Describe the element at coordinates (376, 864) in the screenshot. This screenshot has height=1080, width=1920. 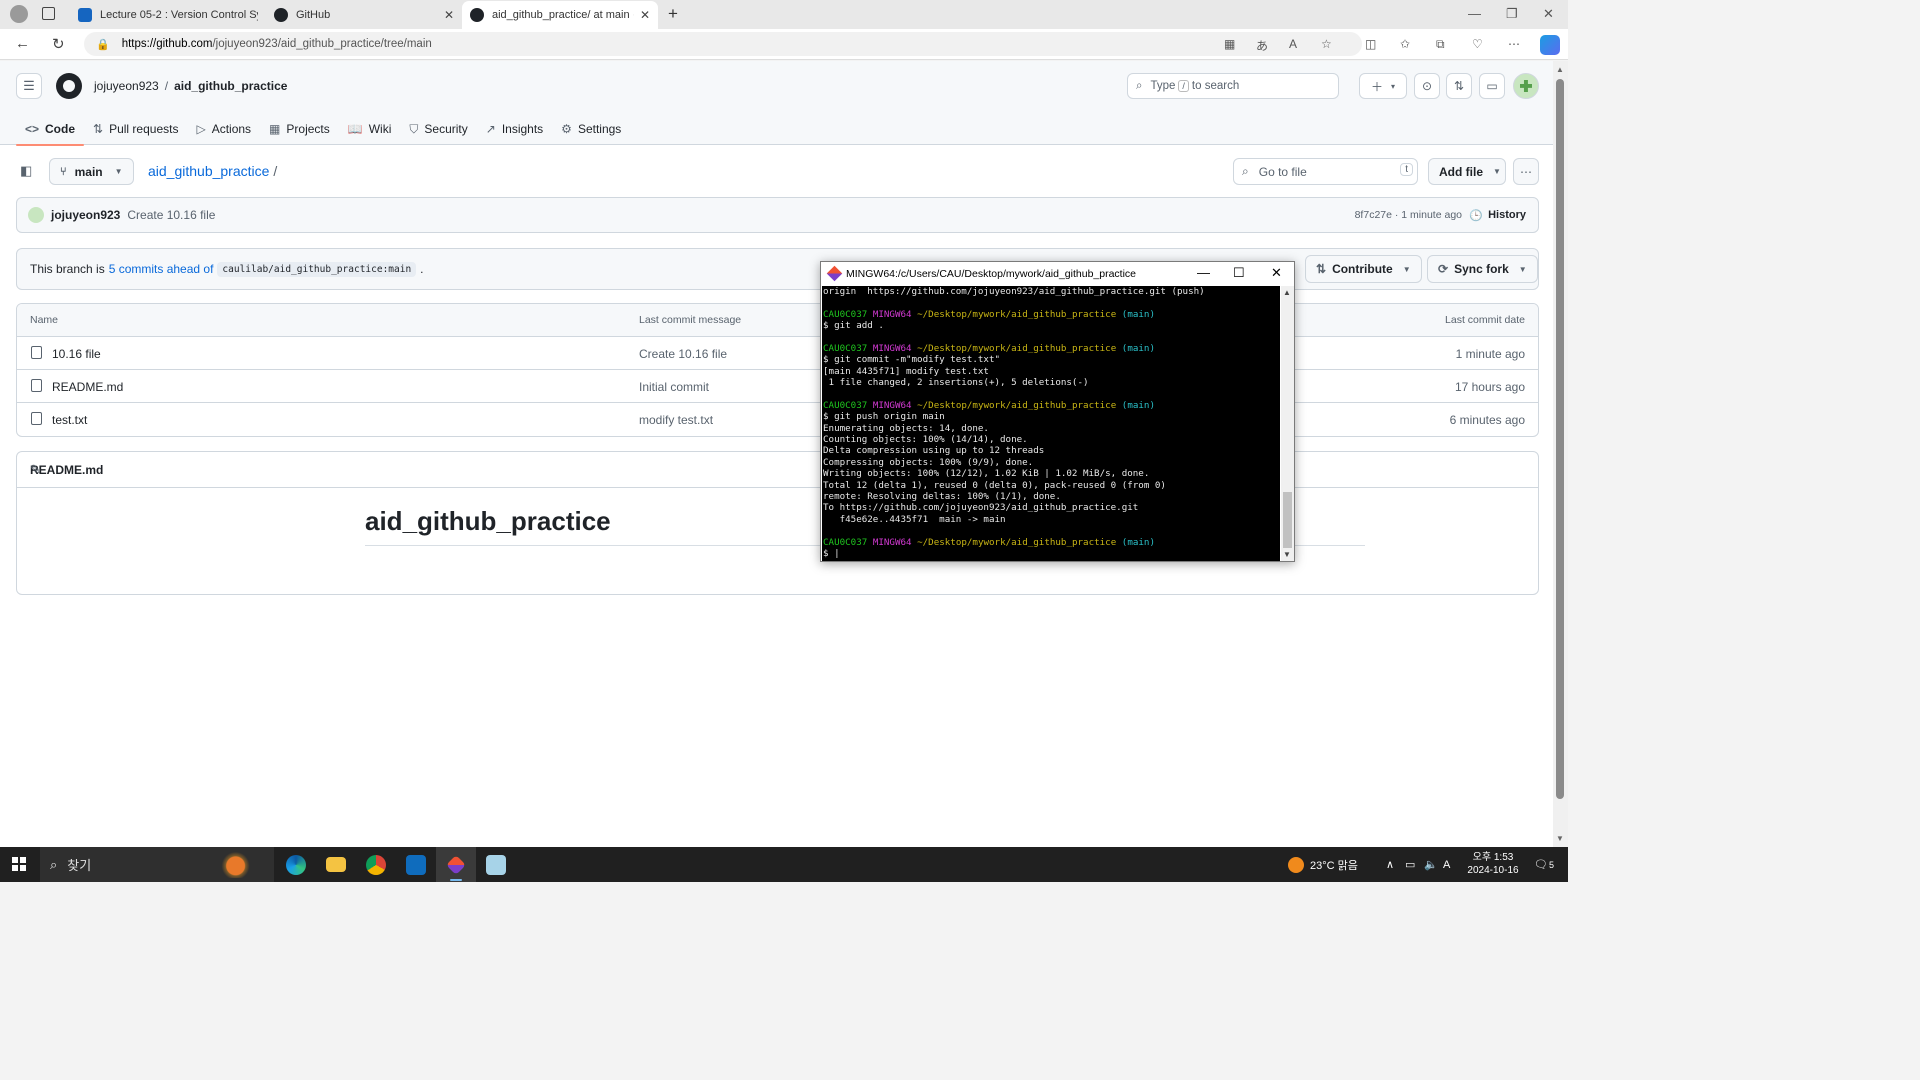
I see `chrome-app-icon` at that location.